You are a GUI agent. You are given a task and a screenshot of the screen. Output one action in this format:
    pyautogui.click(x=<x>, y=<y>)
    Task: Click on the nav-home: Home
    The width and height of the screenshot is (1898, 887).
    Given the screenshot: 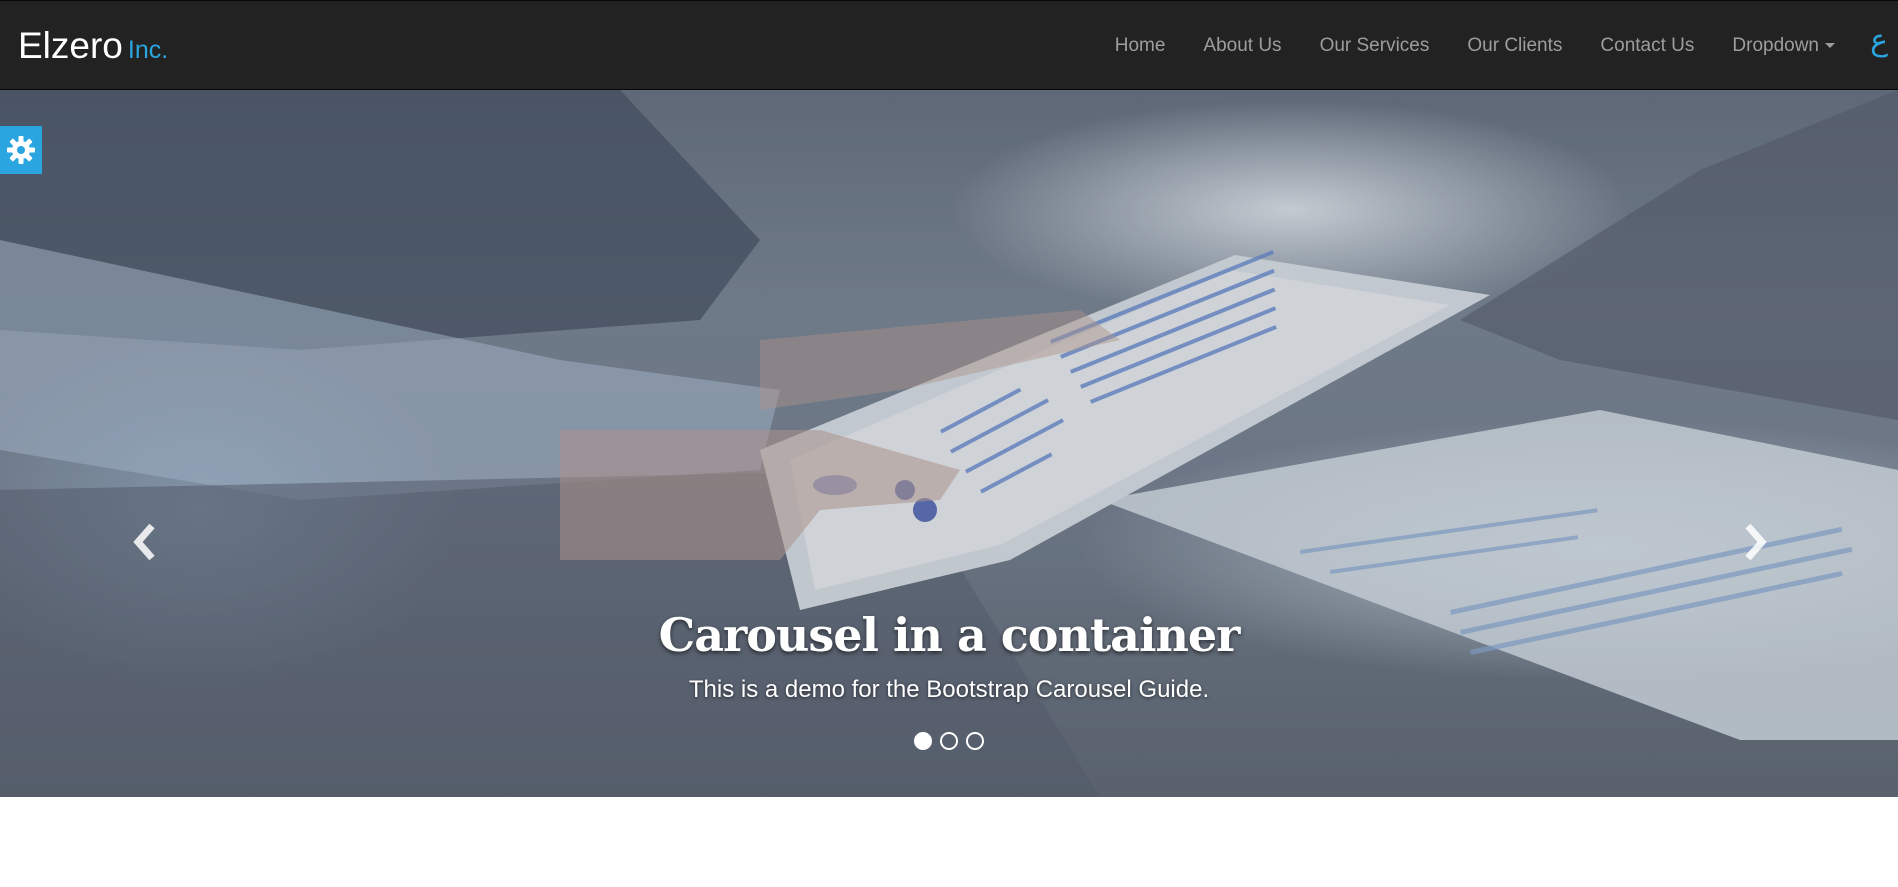 What is the action you would take?
    pyautogui.click(x=1140, y=46)
    